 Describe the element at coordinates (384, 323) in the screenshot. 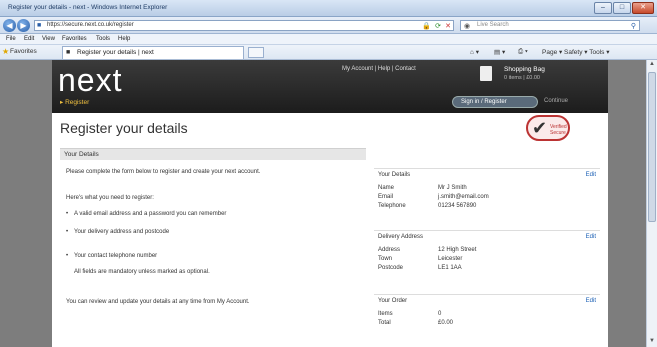

I see `summary-label: Total` at that location.